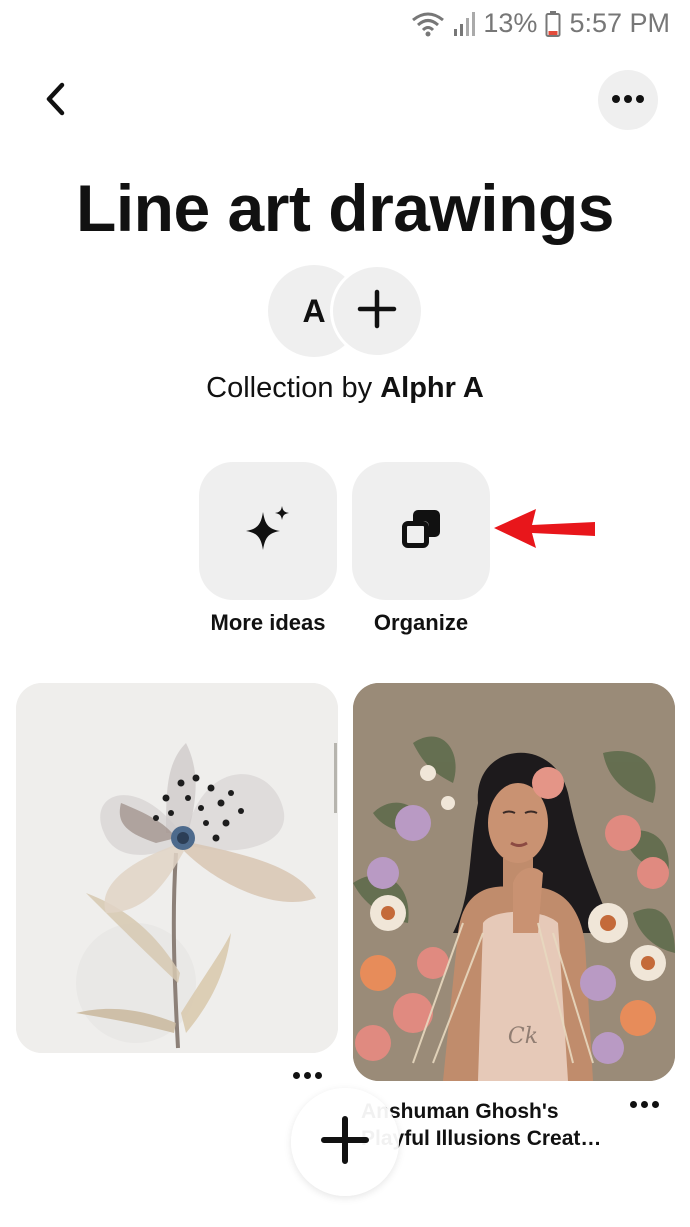 The width and height of the screenshot is (690, 1227). Describe the element at coordinates (345, 208) in the screenshot. I see `board-title: Line art drawings` at that location.